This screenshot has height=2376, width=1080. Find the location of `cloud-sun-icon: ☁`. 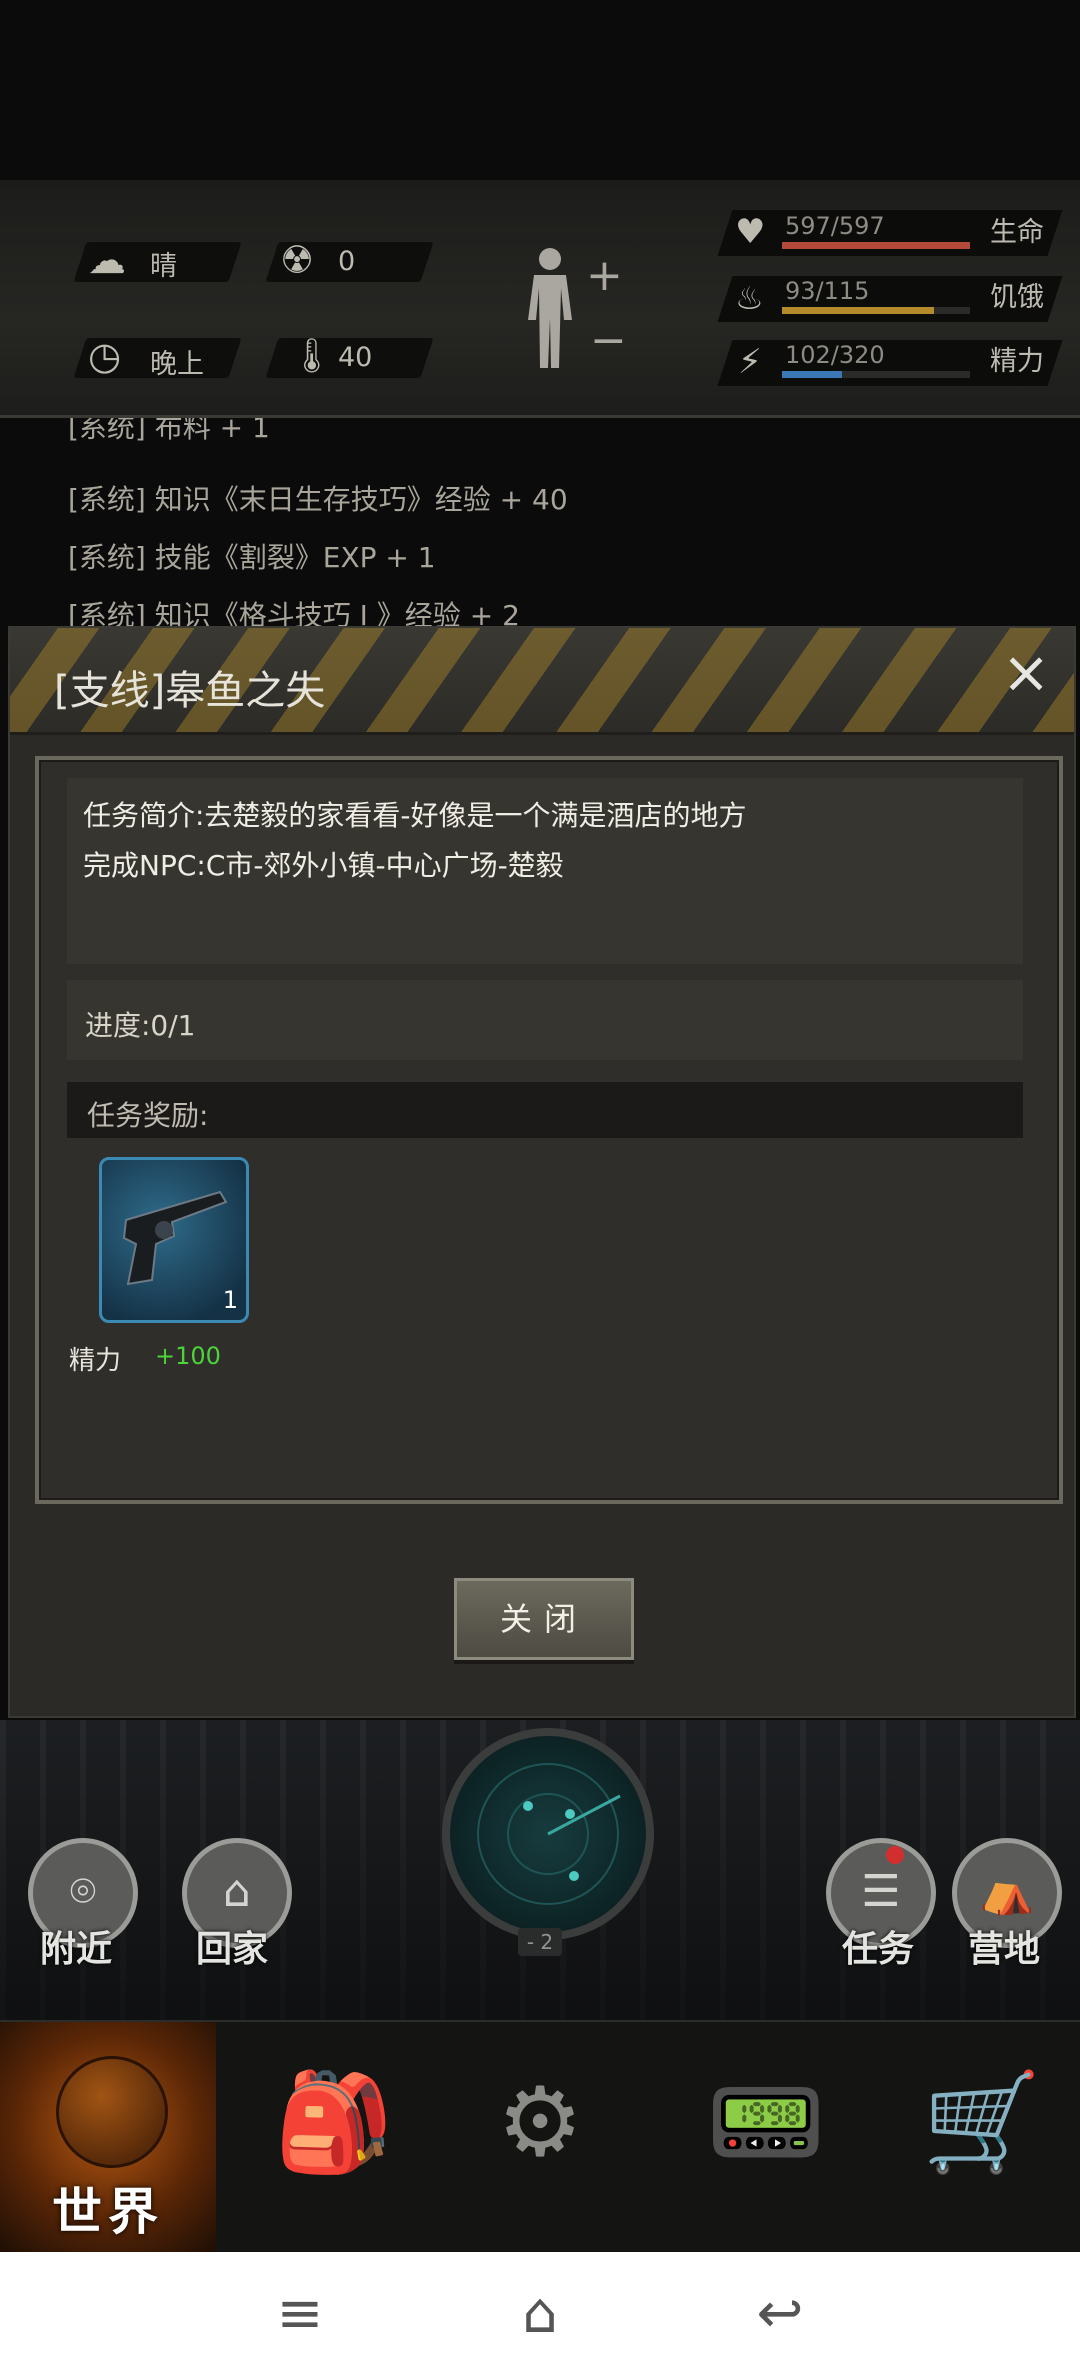

cloud-sun-icon: ☁ is located at coordinates (107, 260).